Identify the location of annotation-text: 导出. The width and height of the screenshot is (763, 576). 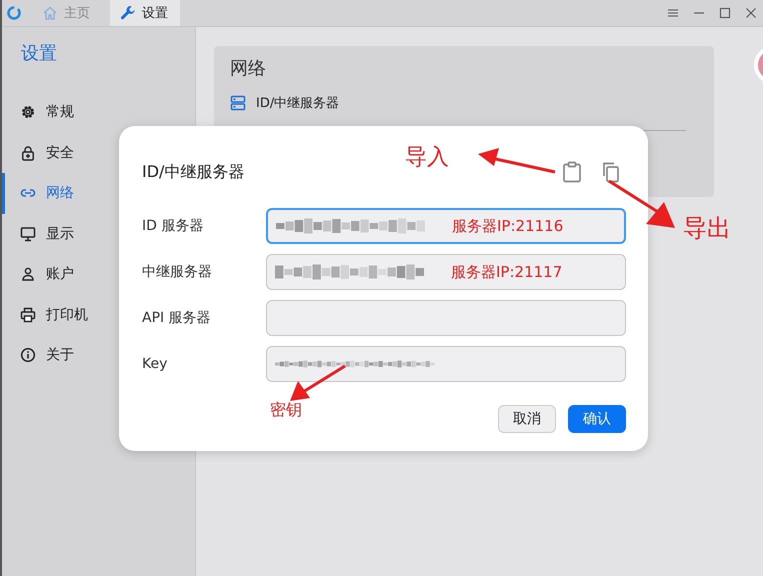
(707, 228).